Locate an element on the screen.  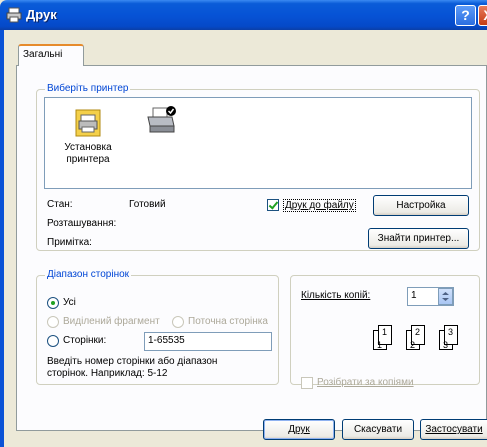
add-printer-label: Установка принтера is located at coordinates (88, 153).